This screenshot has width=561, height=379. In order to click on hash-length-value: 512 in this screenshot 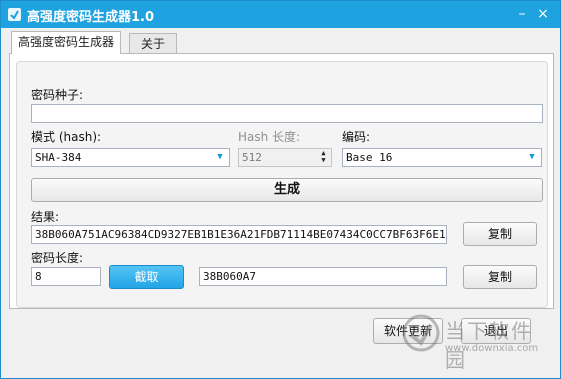, I will do `click(252, 157)`.